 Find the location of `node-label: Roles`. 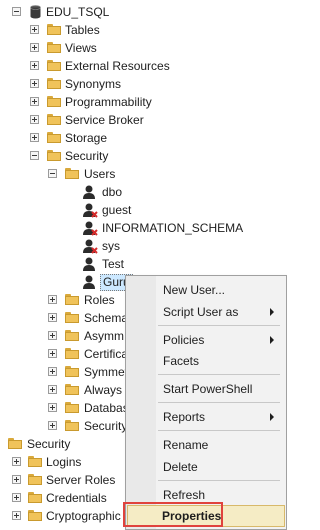

node-label: Roles is located at coordinates (99, 300).